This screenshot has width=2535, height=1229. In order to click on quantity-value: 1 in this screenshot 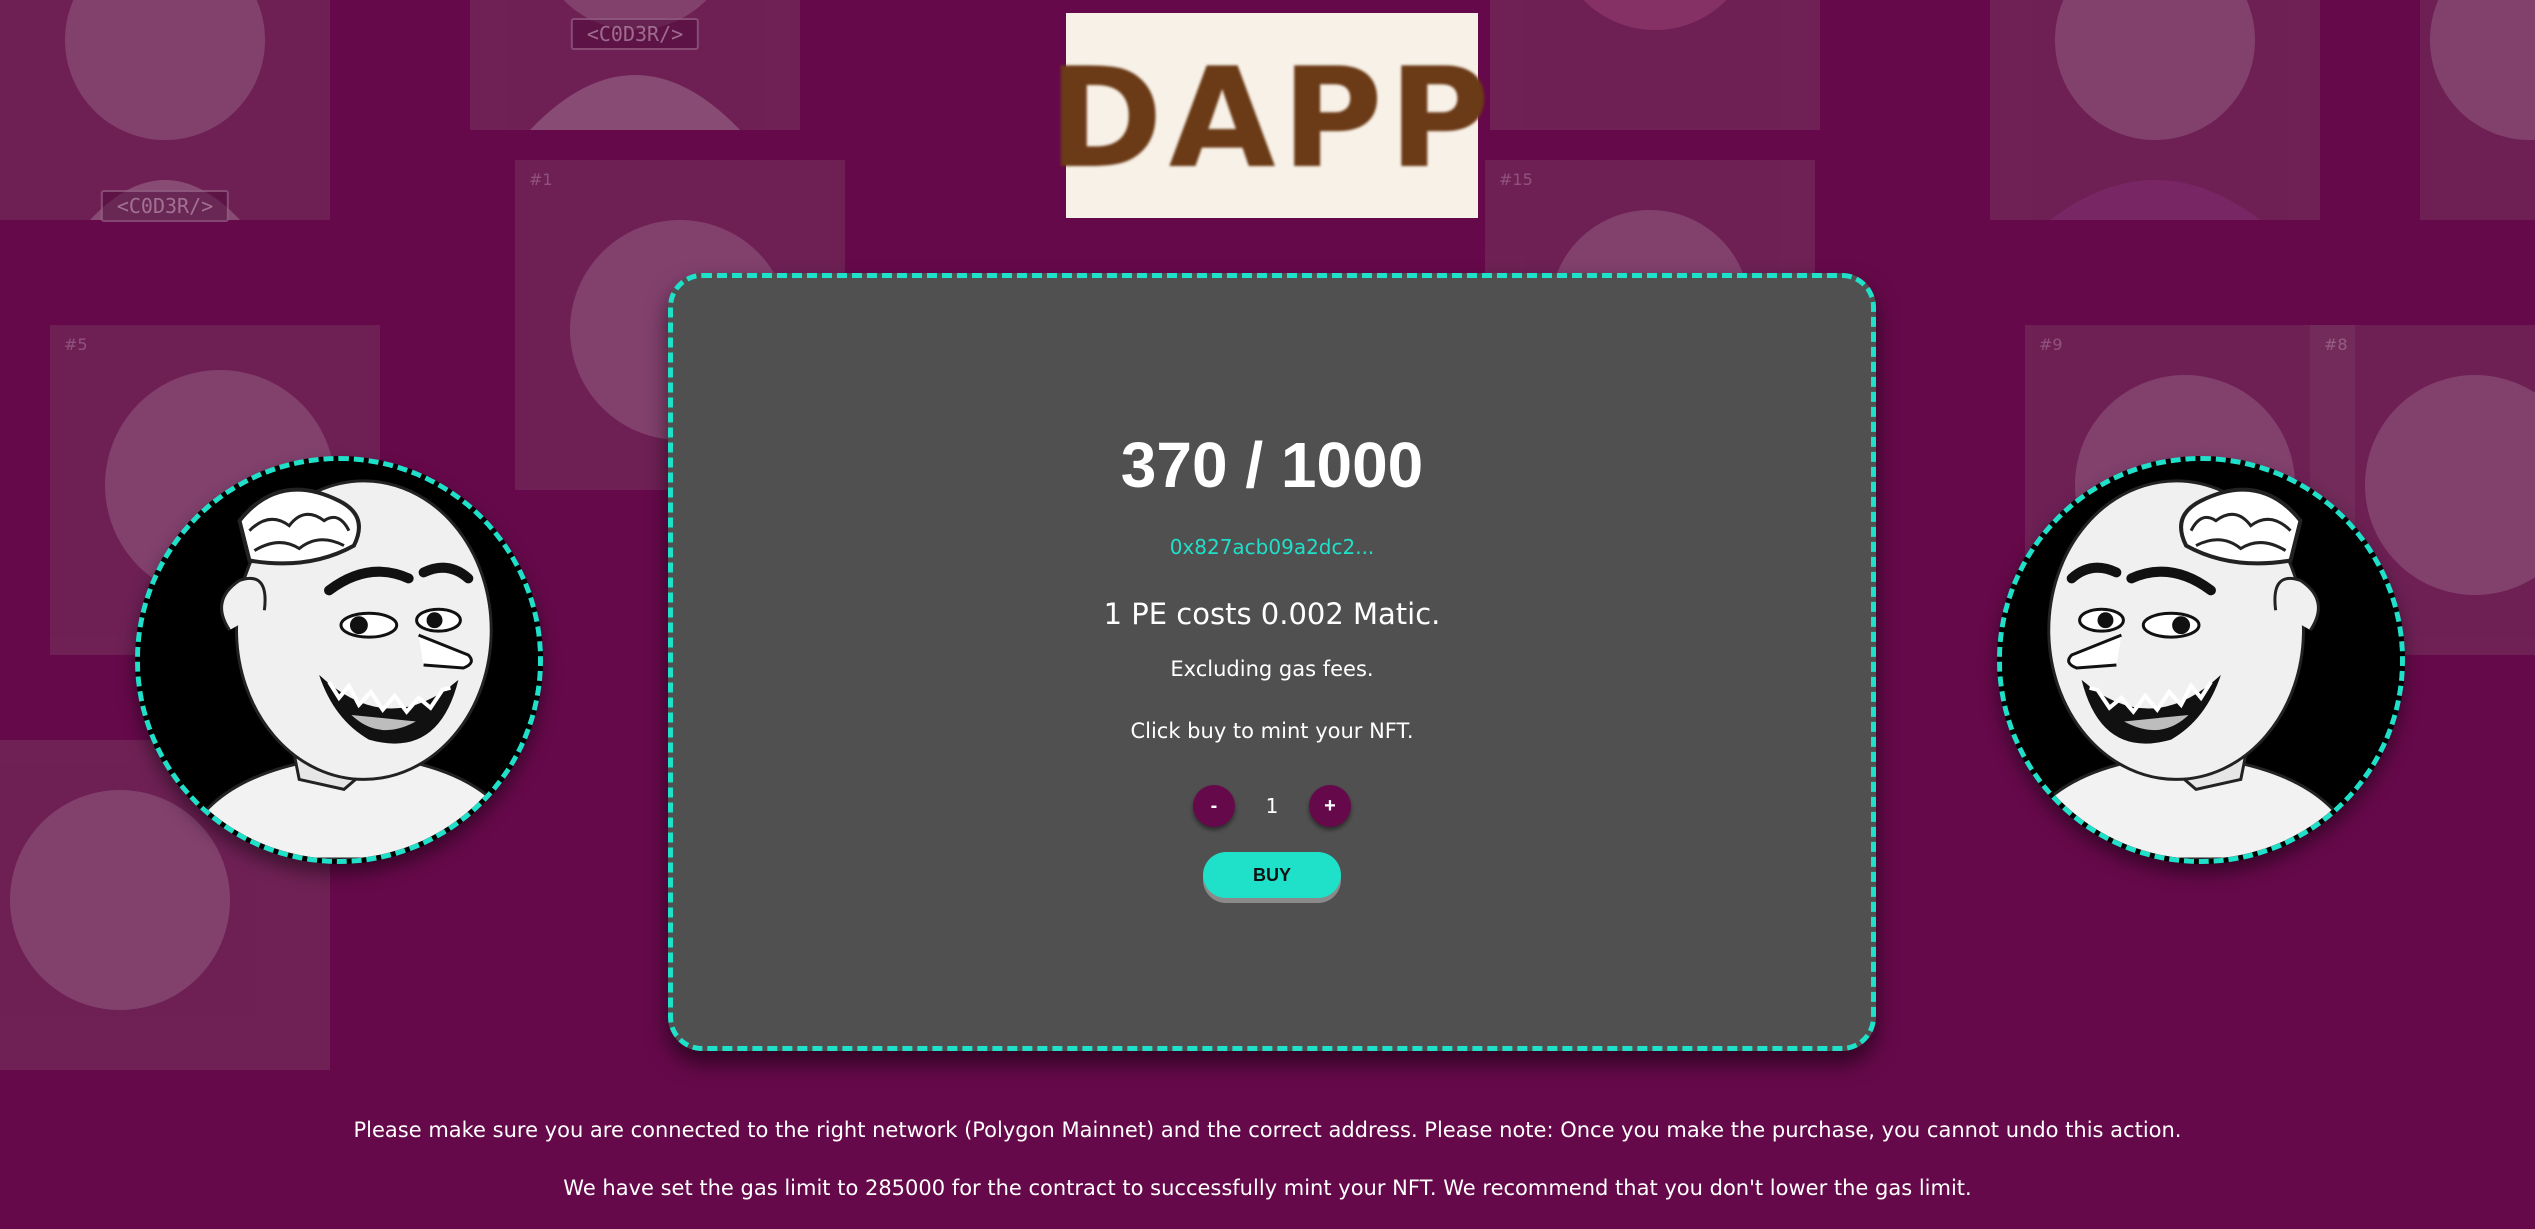, I will do `click(1272, 806)`.